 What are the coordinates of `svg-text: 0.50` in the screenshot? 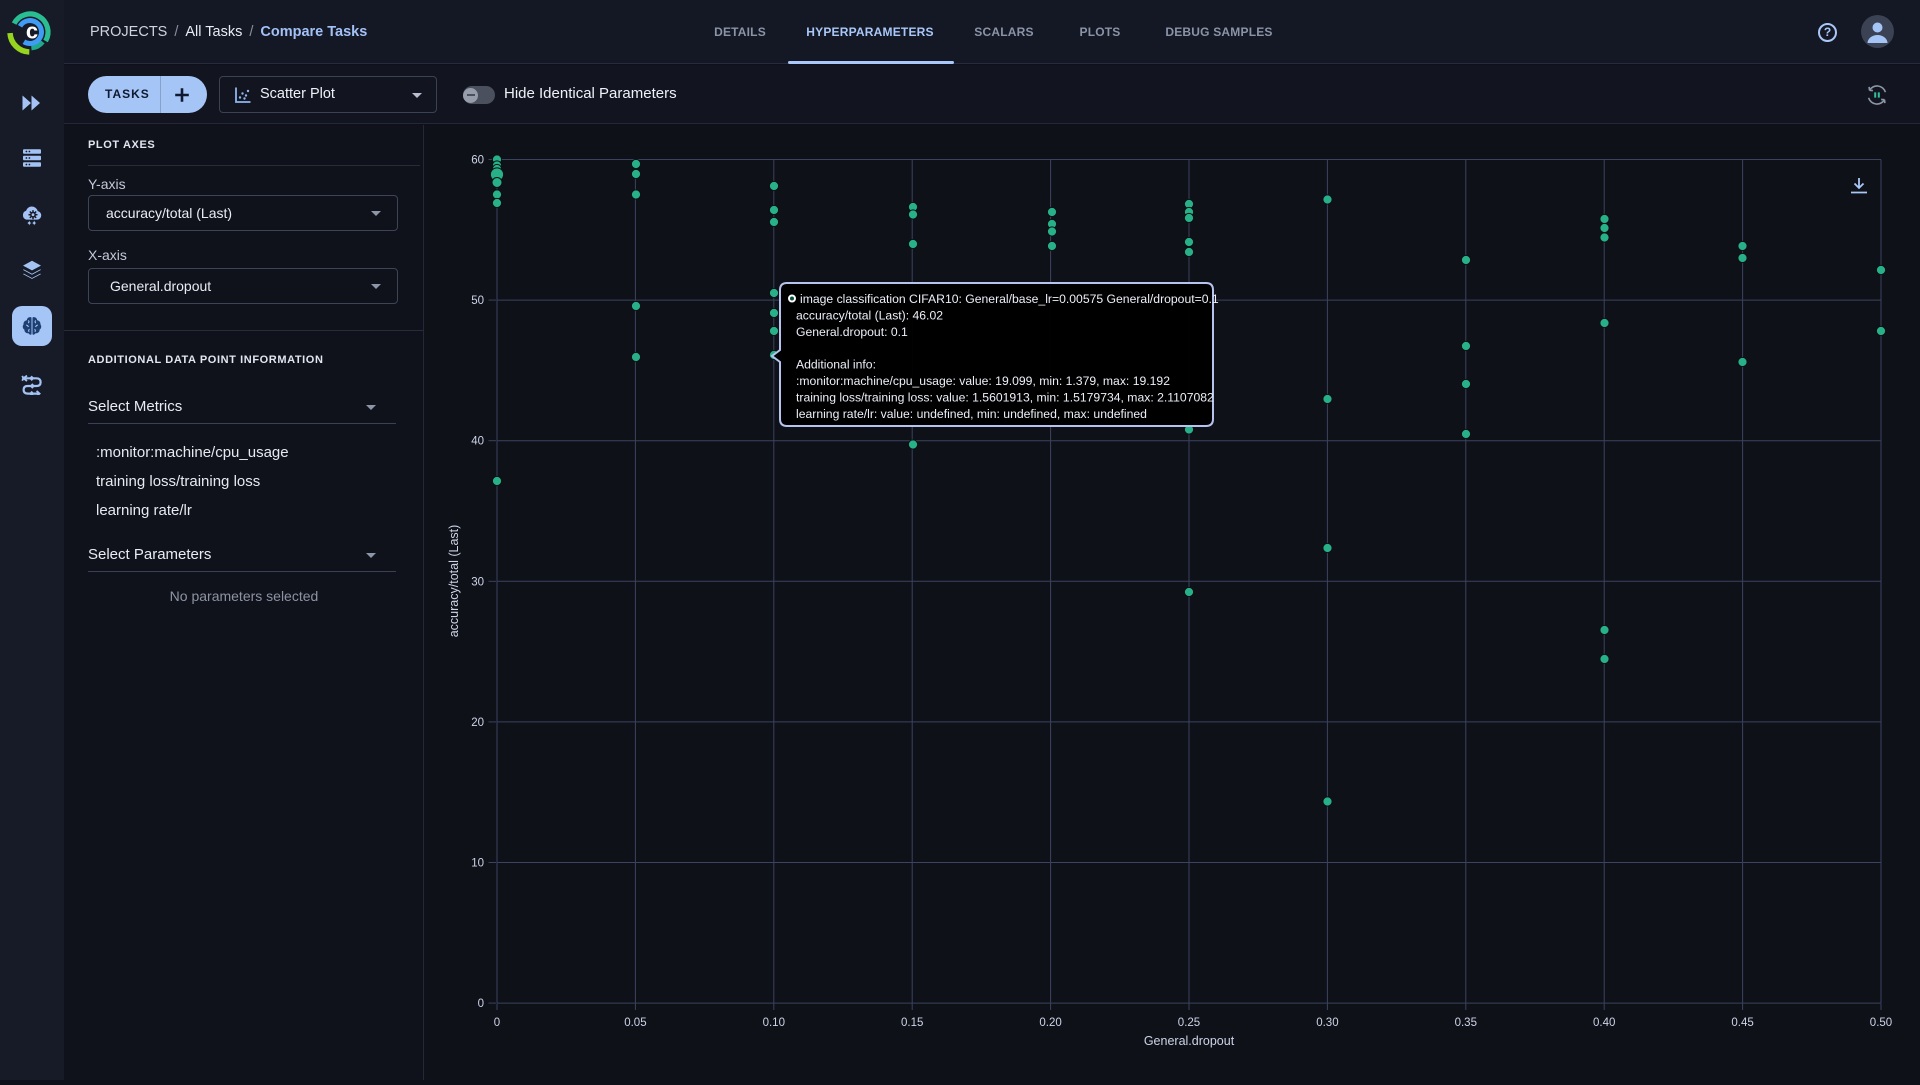 It's located at (1881, 1023).